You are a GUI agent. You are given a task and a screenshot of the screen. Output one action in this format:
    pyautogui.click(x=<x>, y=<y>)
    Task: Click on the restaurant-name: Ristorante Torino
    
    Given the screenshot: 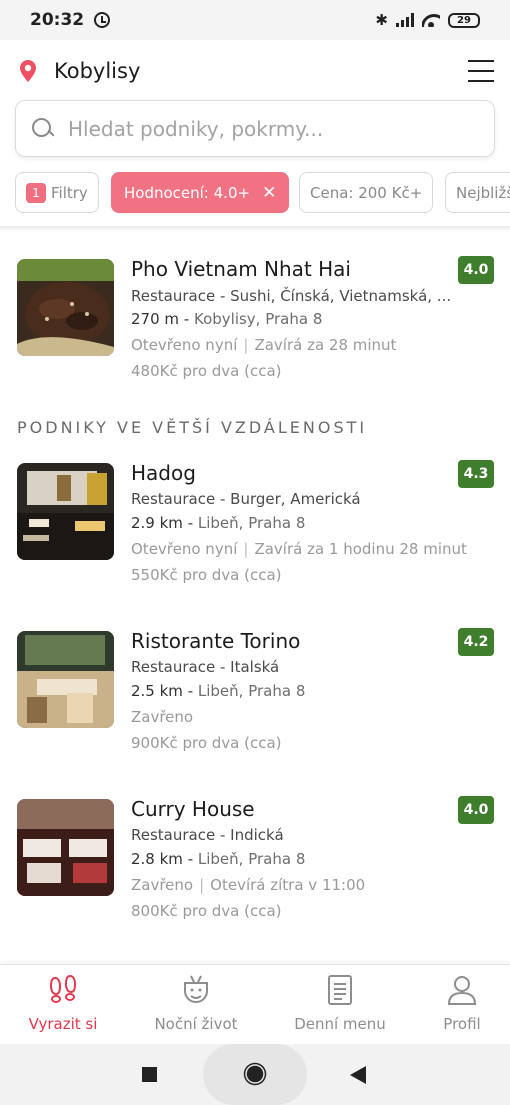 What is the action you would take?
    pyautogui.click(x=215, y=641)
    